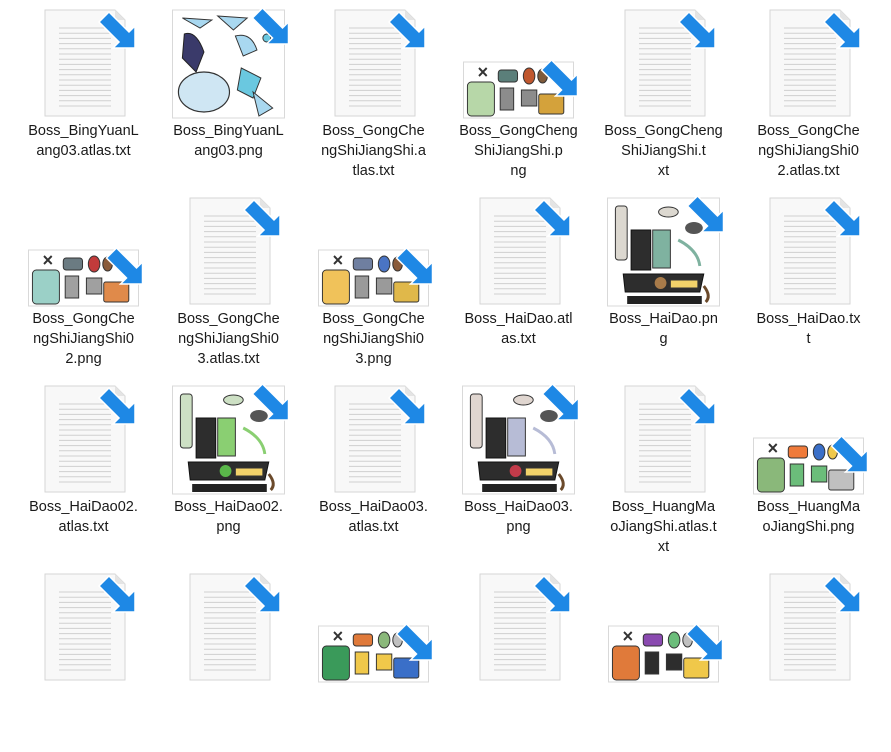  What do you see at coordinates (518, 171) in the screenshot?
I see `file-name-line: ng` at bounding box center [518, 171].